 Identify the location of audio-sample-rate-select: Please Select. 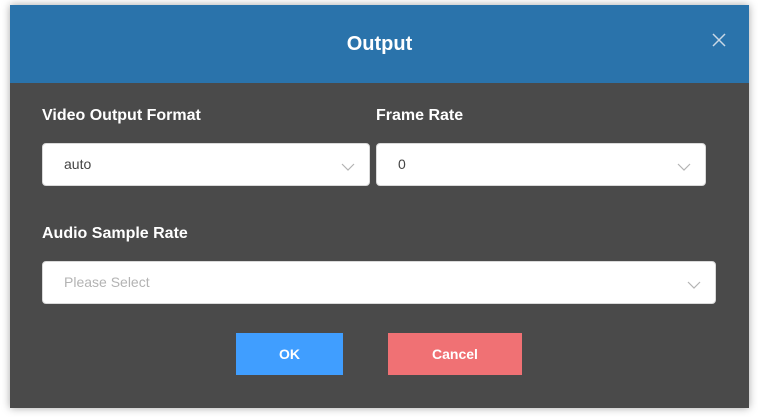
(379, 282).